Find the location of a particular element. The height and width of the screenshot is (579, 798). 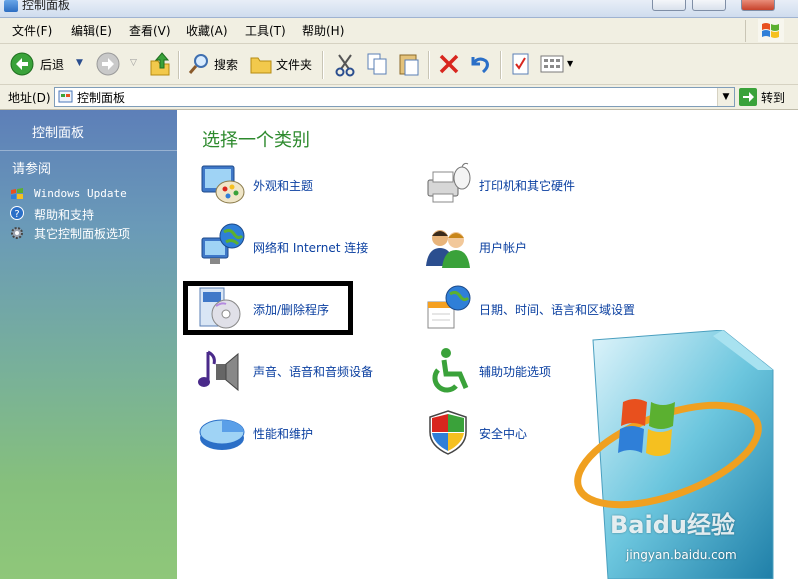

category-printers-hardware: 打印机和其它硬件 is located at coordinates (527, 185).